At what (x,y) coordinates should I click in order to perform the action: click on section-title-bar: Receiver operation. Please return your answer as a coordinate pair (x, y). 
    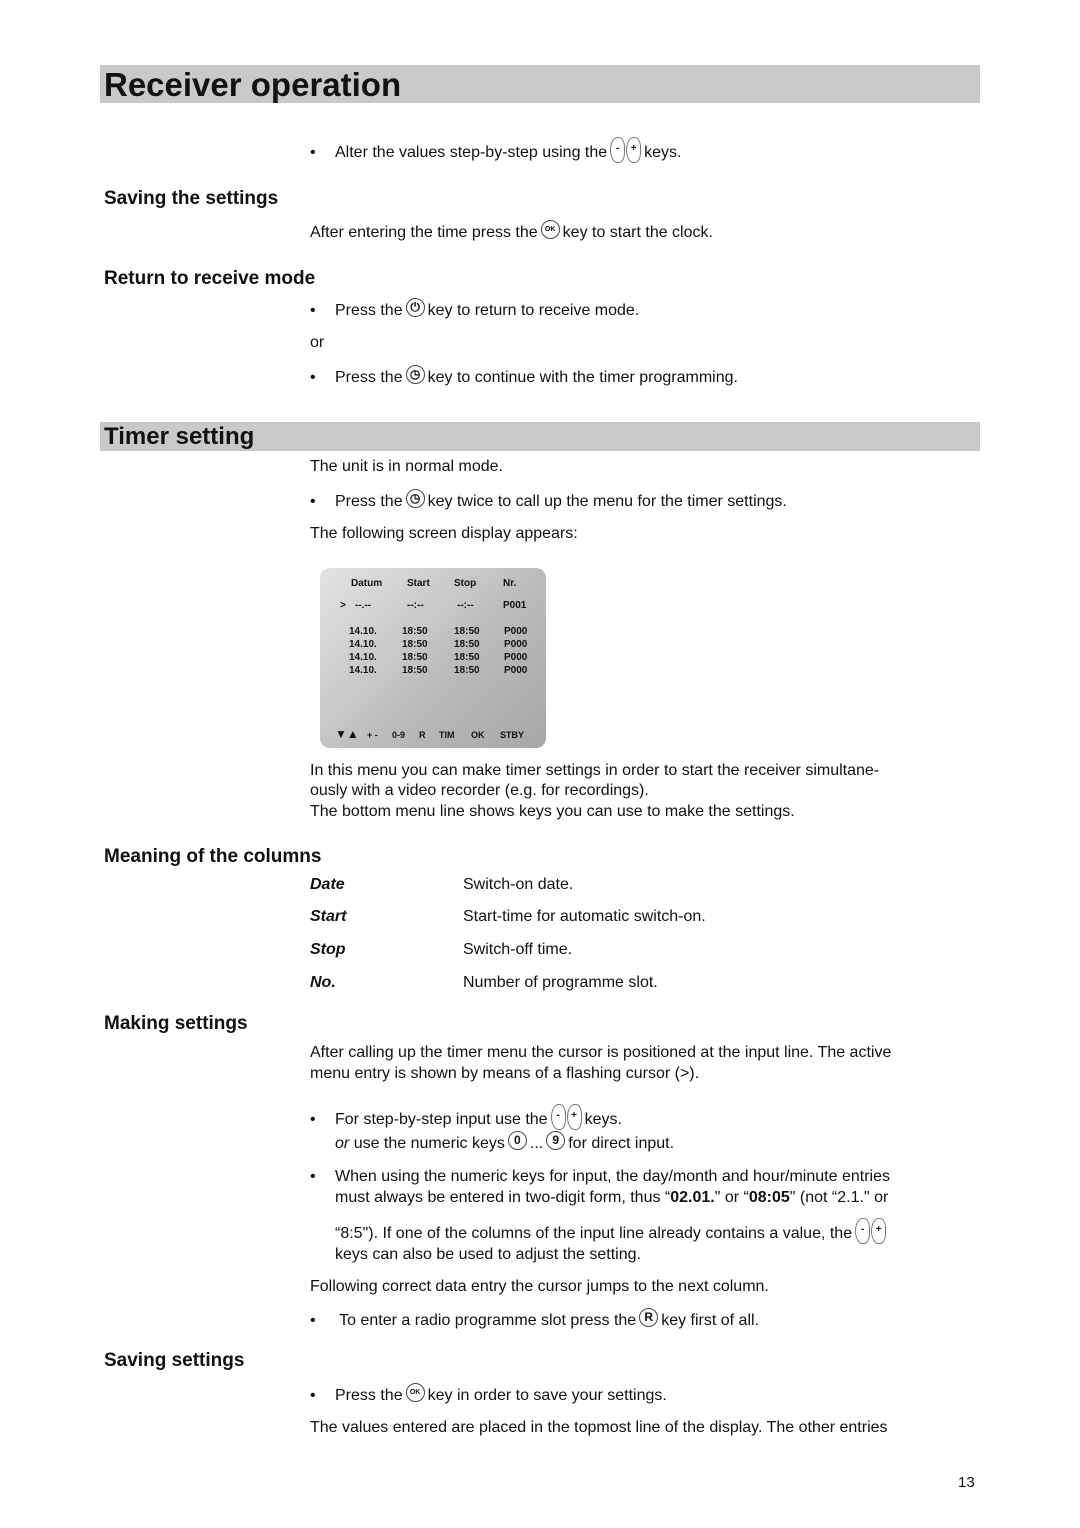
    Looking at the image, I should click on (540, 84).